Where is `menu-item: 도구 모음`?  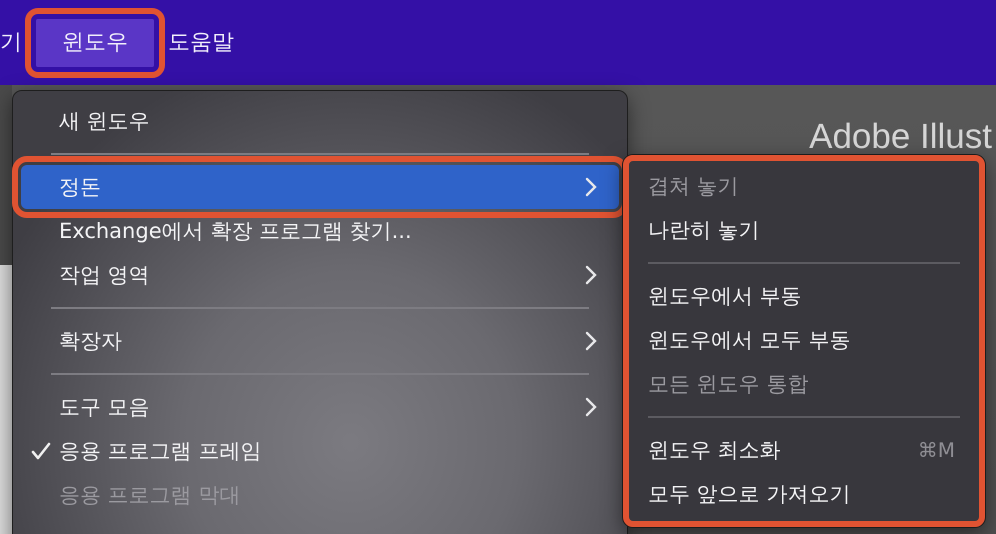 menu-item: 도구 모음 is located at coordinates (320, 407).